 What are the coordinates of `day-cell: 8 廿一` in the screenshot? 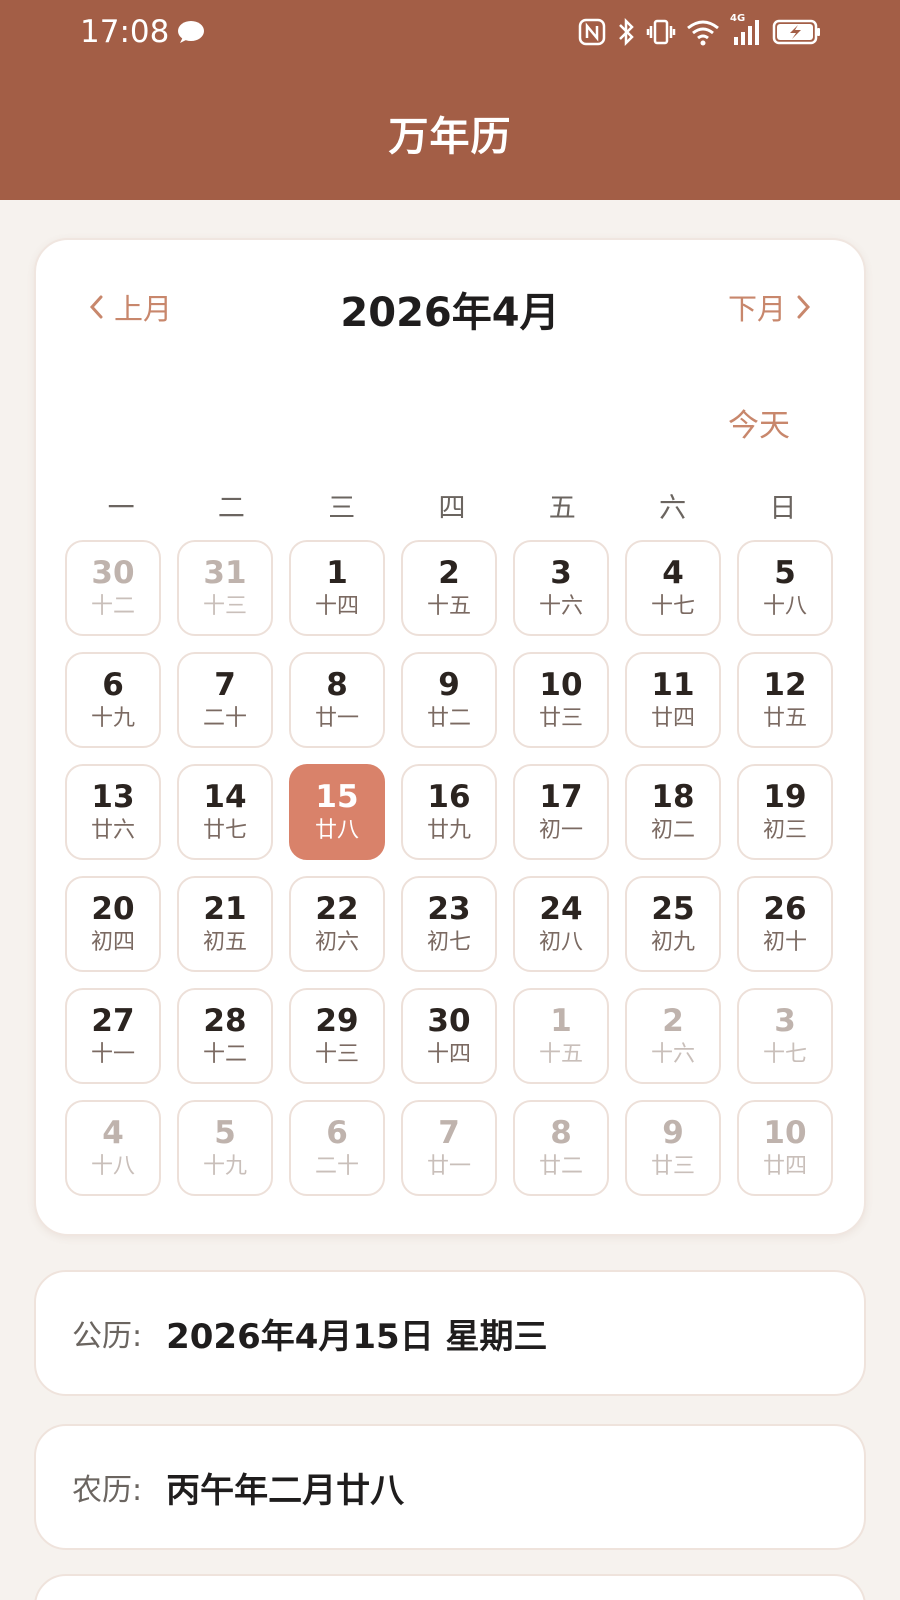 It's located at (337, 700).